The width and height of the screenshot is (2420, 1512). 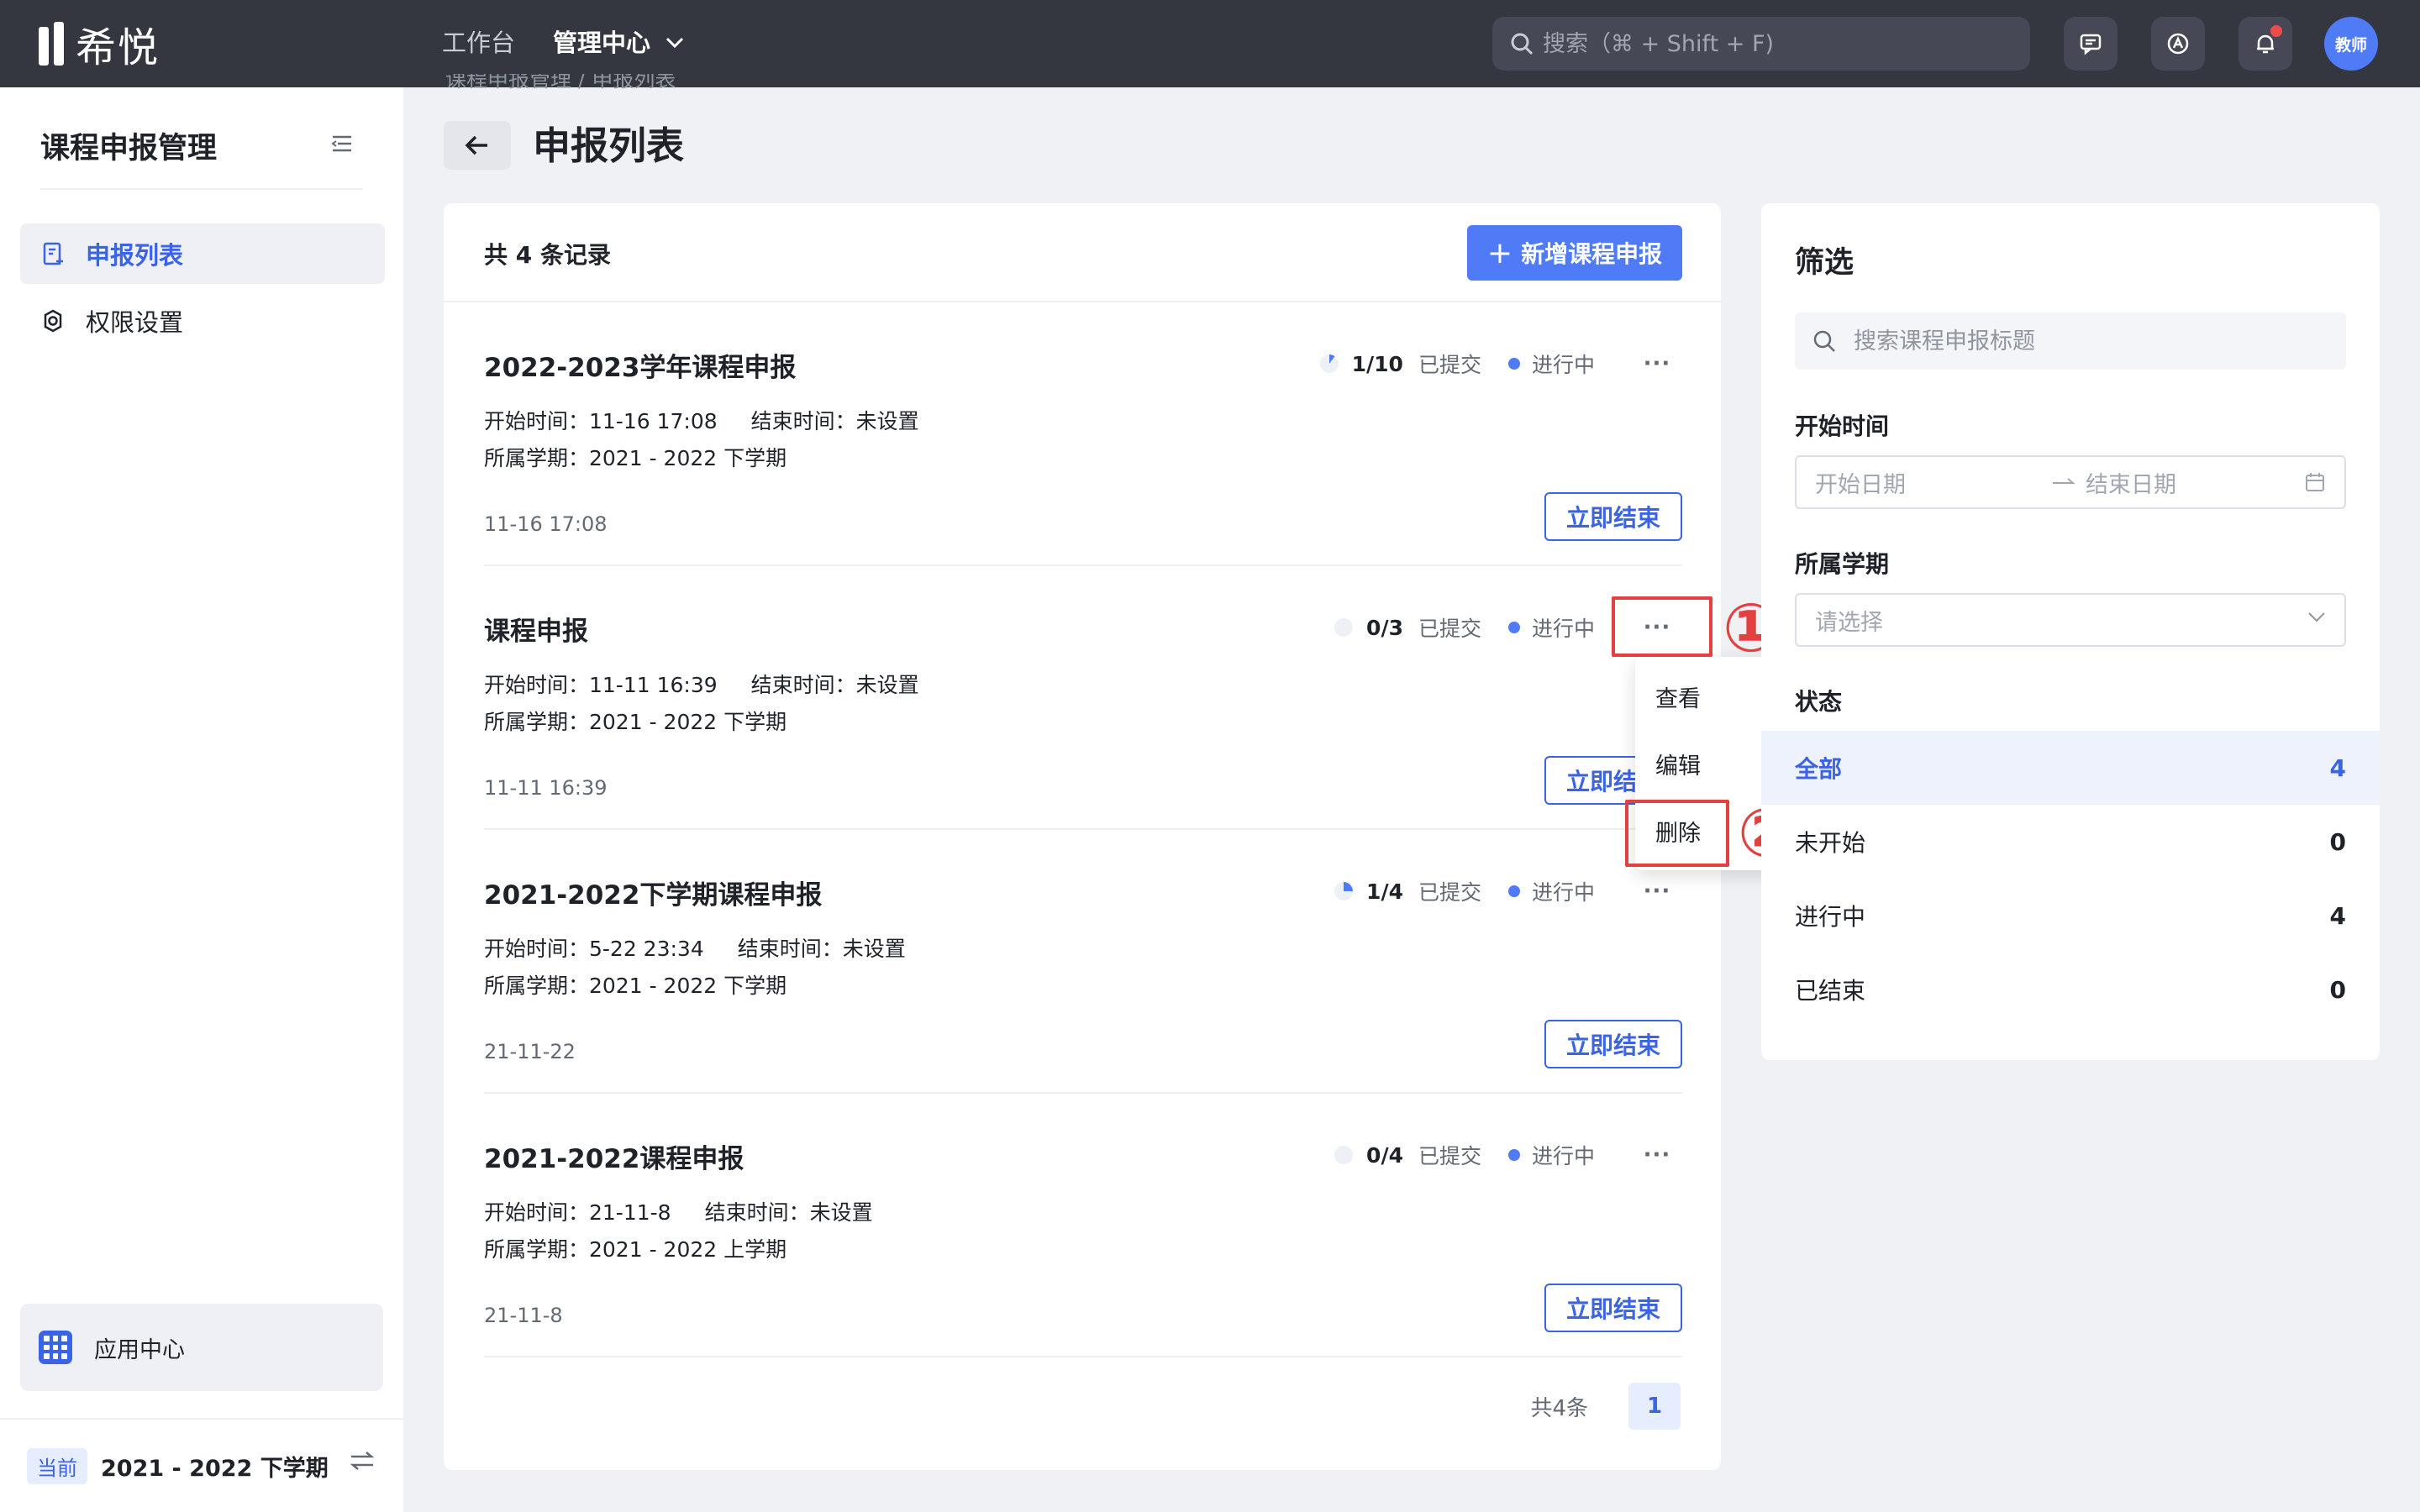 I want to click on term-select: 请选择, so click(x=2070, y=620).